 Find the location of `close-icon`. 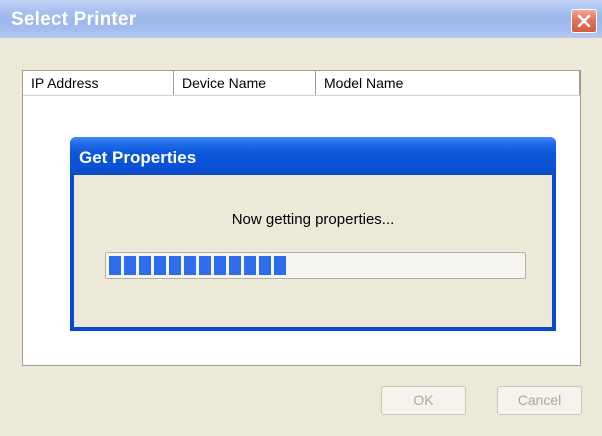

close-icon is located at coordinates (584, 21).